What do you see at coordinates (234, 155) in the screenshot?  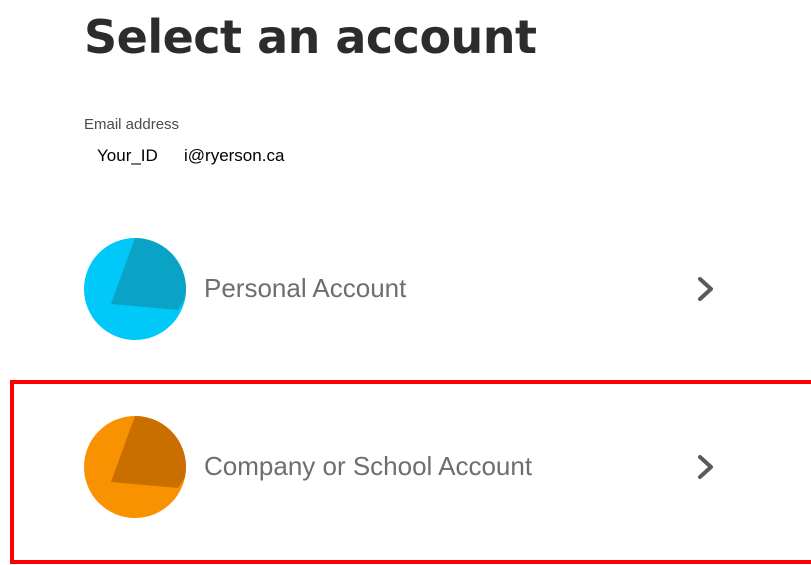 I see `email-domain: i@ryerson.ca` at bounding box center [234, 155].